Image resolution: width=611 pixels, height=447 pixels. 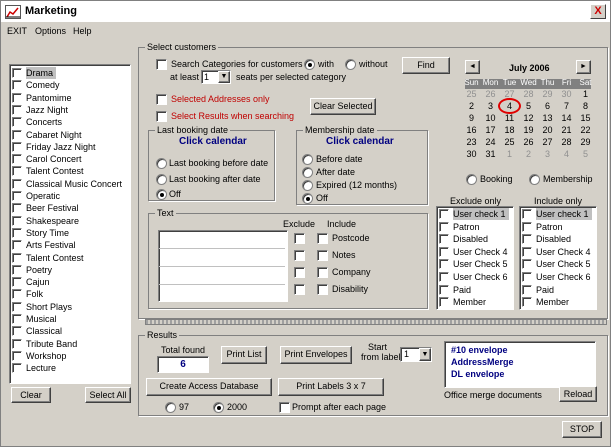 I want to click on calendar-day: 11, so click(x=509, y=118).